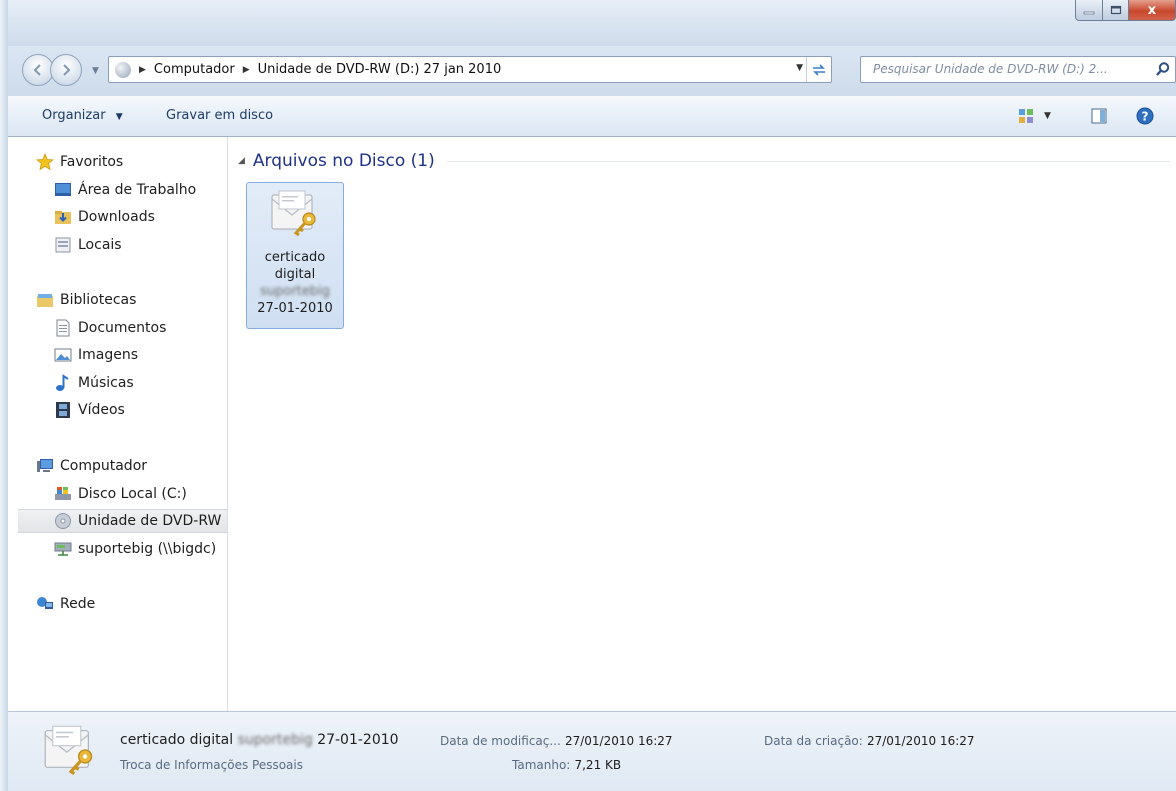  Describe the element at coordinates (63, 410) in the screenshot. I see `video-icon` at that location.